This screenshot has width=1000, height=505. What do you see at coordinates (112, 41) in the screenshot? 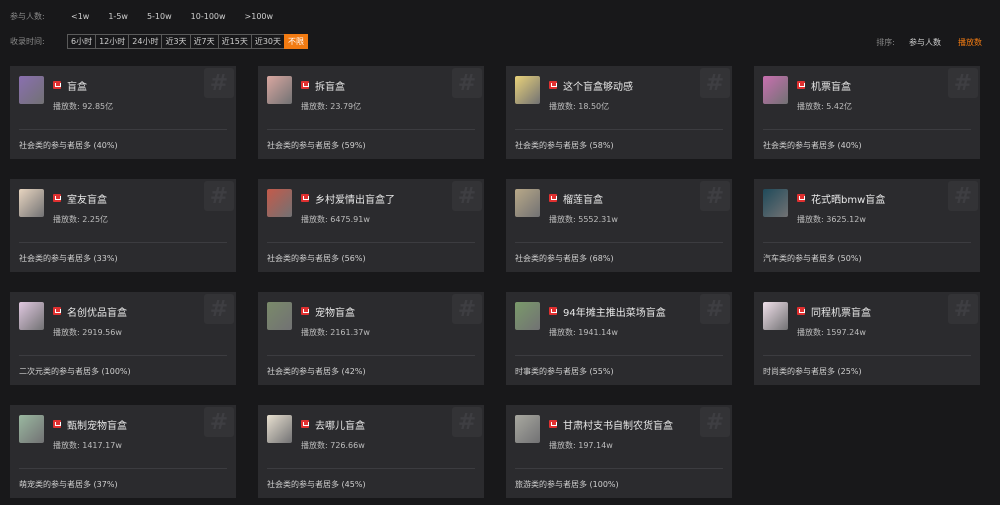
I see `time-option: 12小时` at bounding box center [112, 41].